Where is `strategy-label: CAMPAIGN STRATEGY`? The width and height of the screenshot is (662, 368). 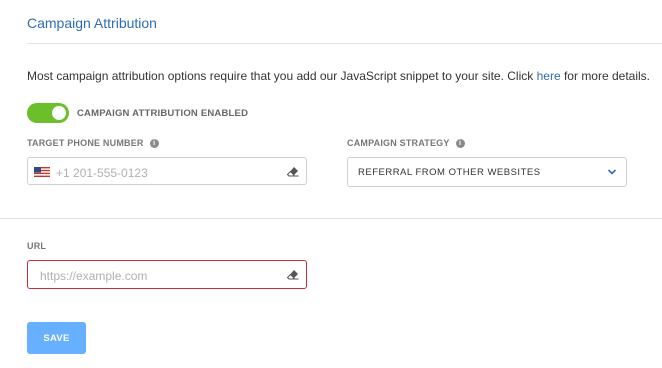 strategy-label: CAMPAIGN STRATEGY is located at coordinates (398, 143).